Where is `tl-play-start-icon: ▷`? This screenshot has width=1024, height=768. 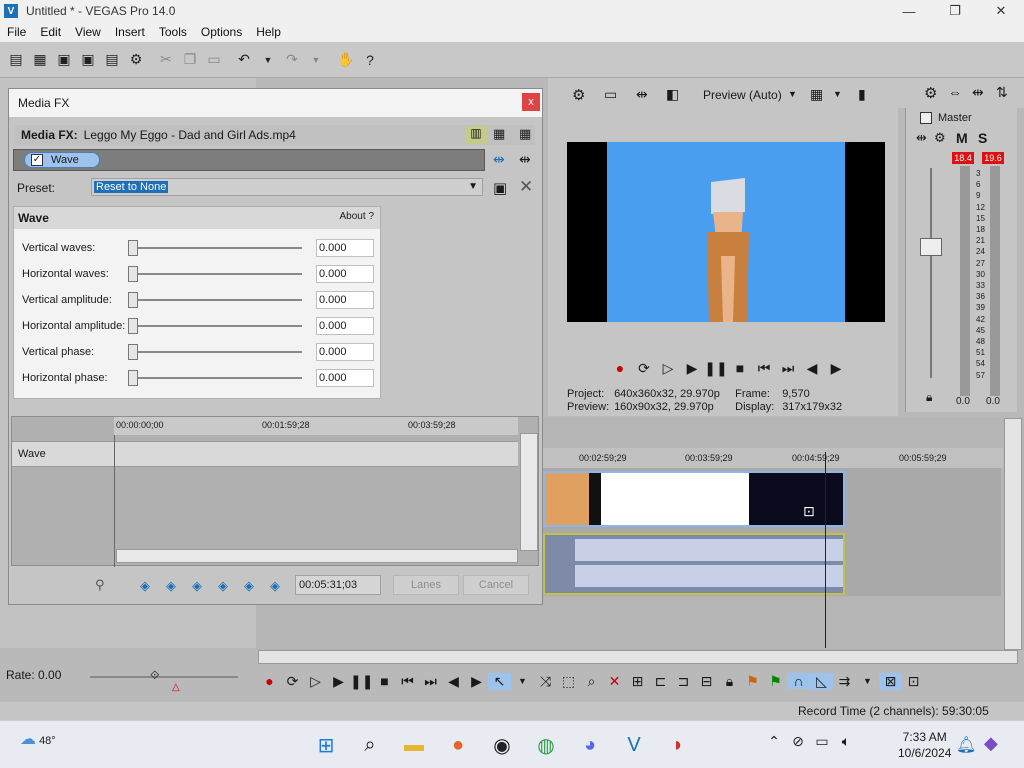 tl-play-start-icon: ▷ is located at coordinates (315, 681).